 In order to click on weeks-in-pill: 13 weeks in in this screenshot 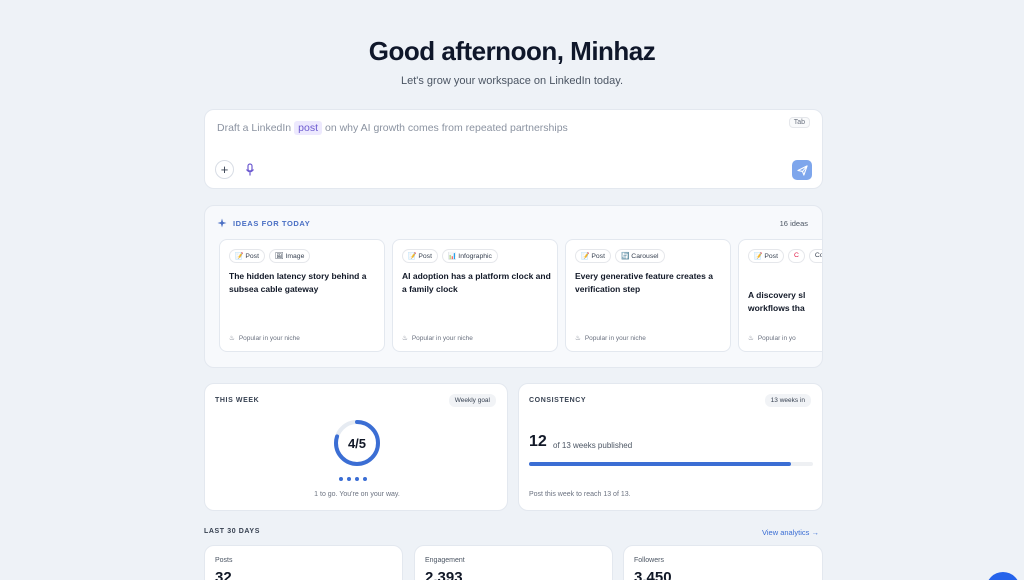, I will do `click(787, 400)`.